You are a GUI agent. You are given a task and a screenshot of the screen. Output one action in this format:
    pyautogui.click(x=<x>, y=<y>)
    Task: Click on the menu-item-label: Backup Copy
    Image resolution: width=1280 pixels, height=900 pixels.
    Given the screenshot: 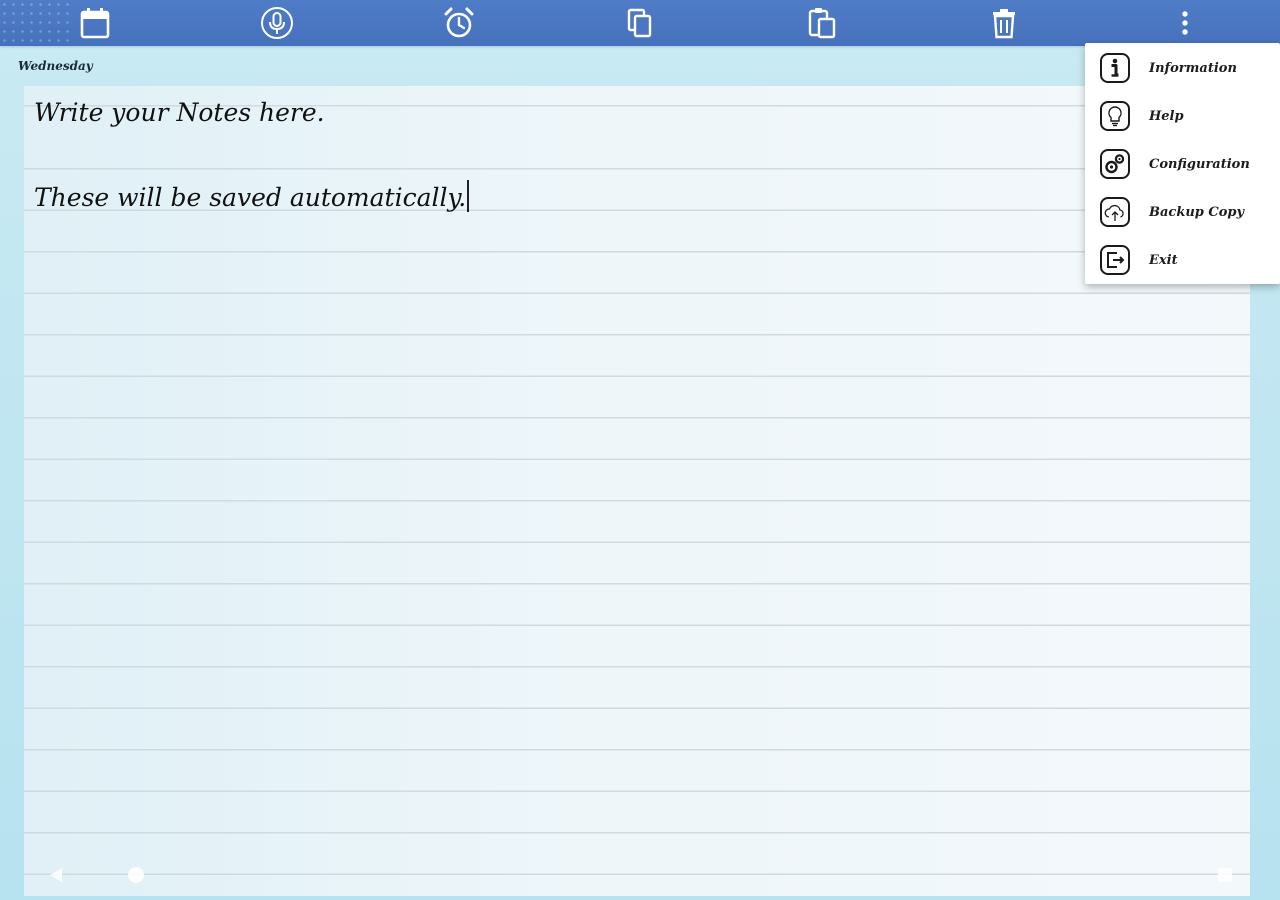 What is the action you would take?
    pyautogui.click(x=1197, y=212)
    